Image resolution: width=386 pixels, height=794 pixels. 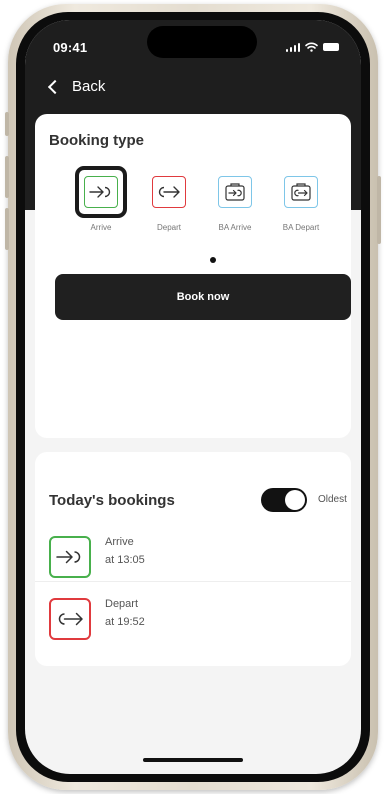 What do you see at coordinates (119, 542) in the screenshot?
I see `booking-title: Arrive` at bounding box center [119, 542].